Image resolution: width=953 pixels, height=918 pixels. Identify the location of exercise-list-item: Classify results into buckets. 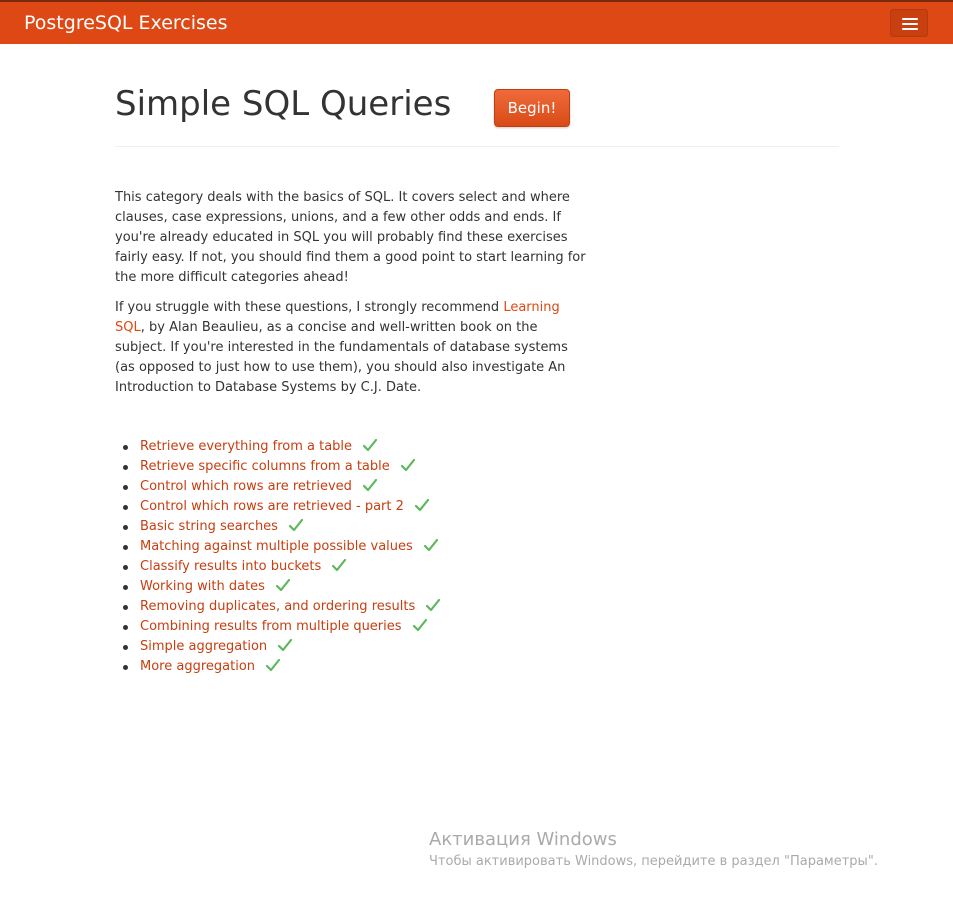
(281, 567).